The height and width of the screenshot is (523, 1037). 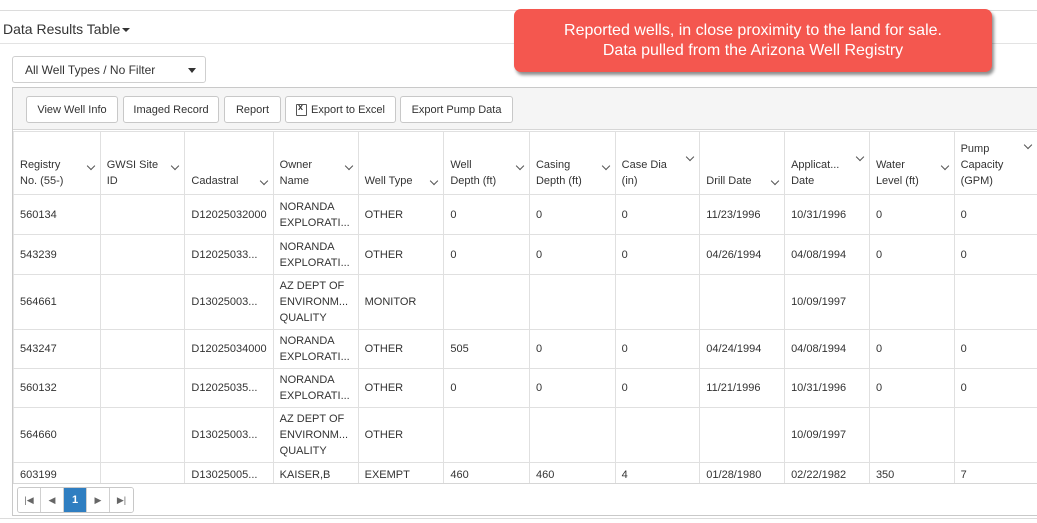 I want to click on col-header-registry: Registry No. (55-), so click(x=57, y=163).